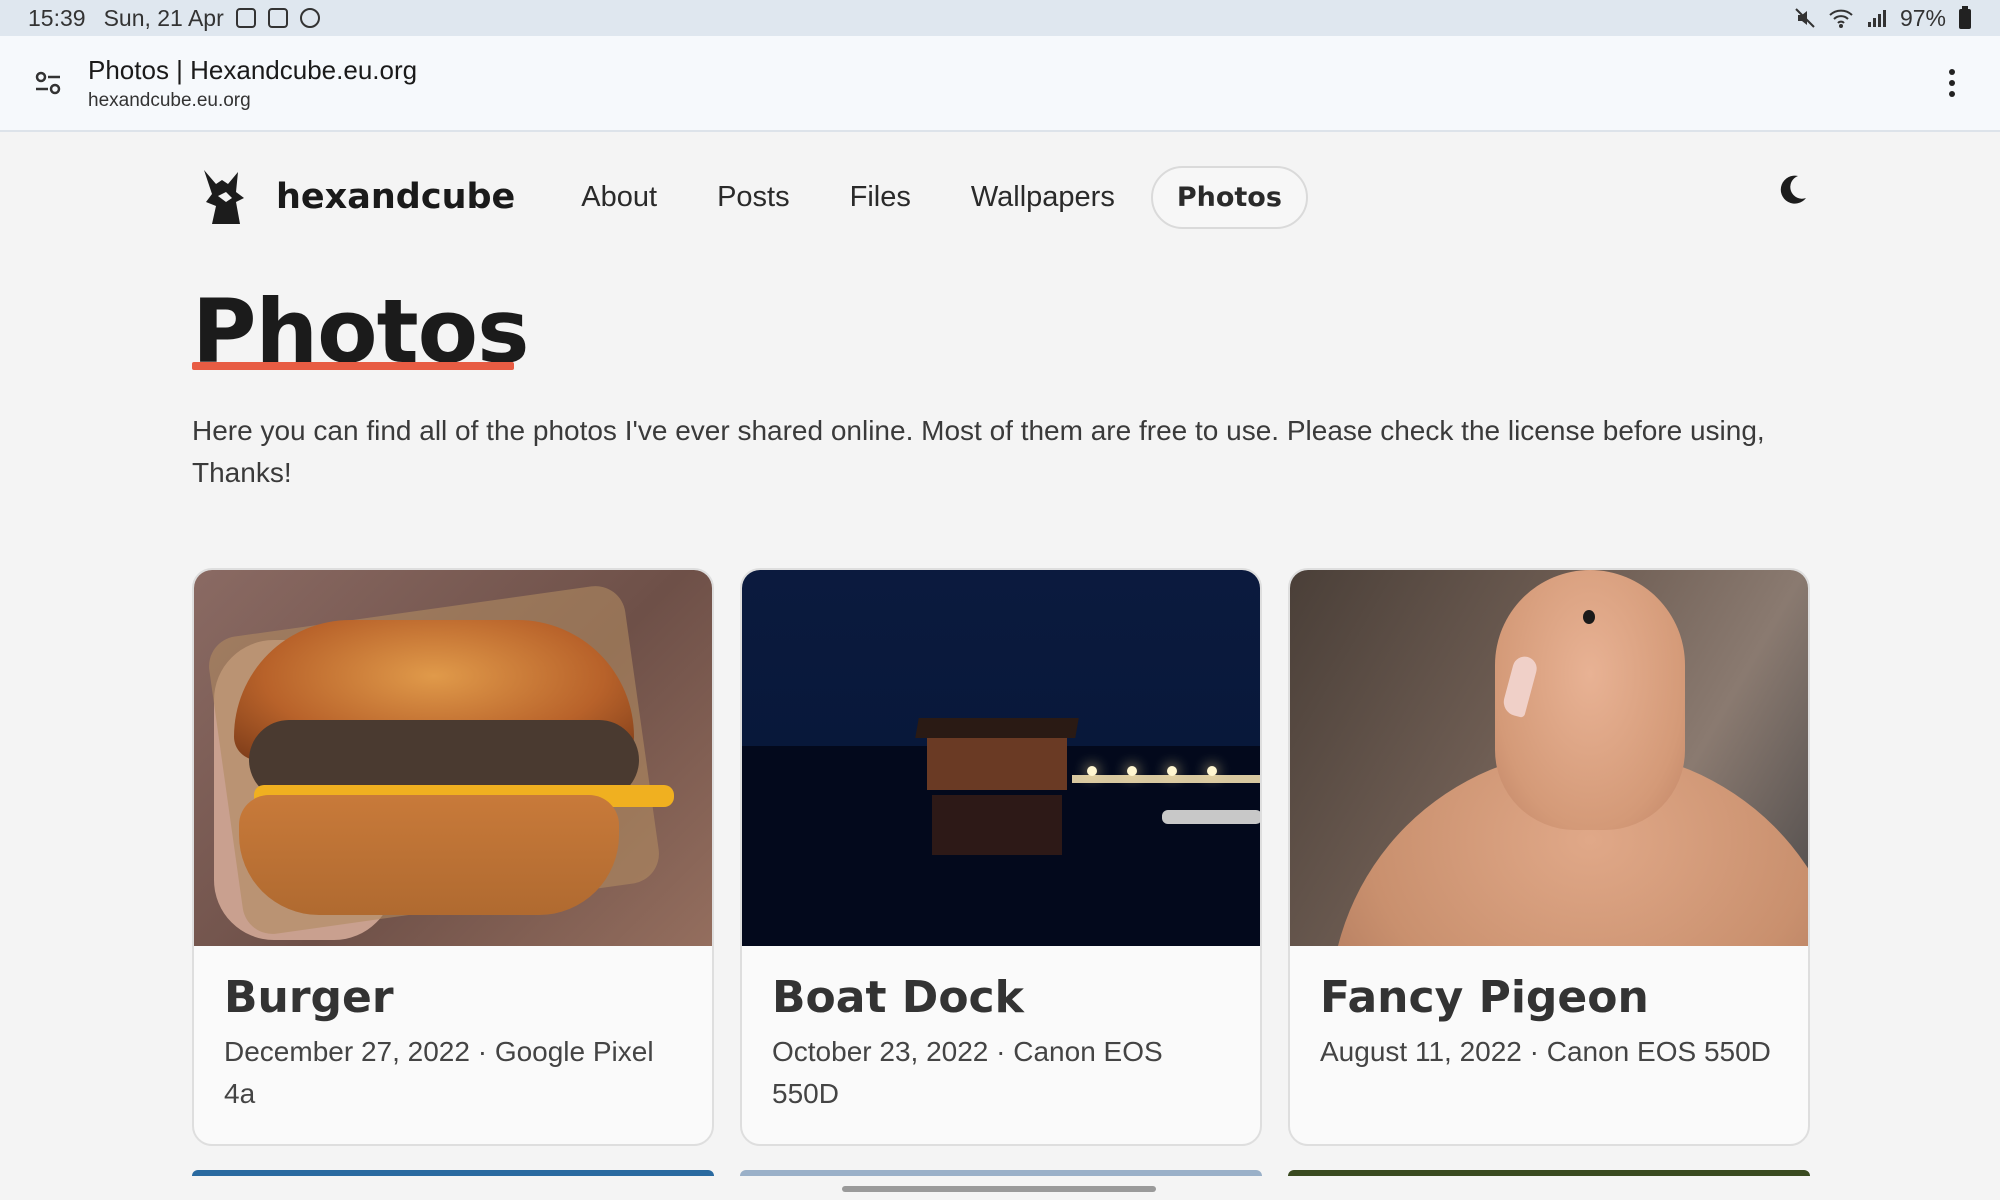 The width and height of the screenshot is (2000, 1200). What do you see at coordinates (169, 100) in the screenshot?
I see `browser-domain: hexandcube.eu.org` at bounding box center [169, 100].